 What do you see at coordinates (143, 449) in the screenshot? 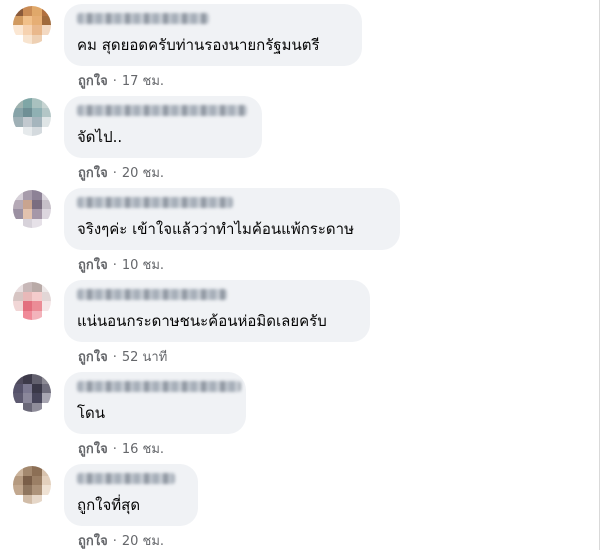
I see `comment-timestamp: 16 ชม.` at bounding box center [143, 449].